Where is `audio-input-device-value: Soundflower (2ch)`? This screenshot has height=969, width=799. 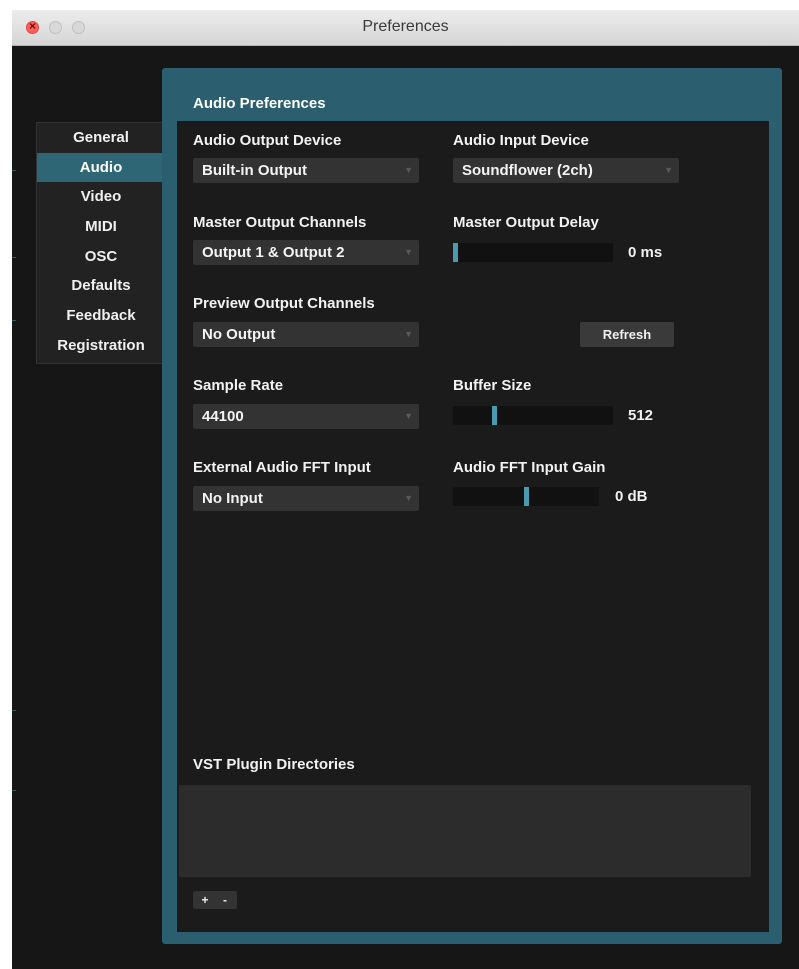 audio-input-device-value: Soundflower (2ch) is located at coordinates (527, 170).